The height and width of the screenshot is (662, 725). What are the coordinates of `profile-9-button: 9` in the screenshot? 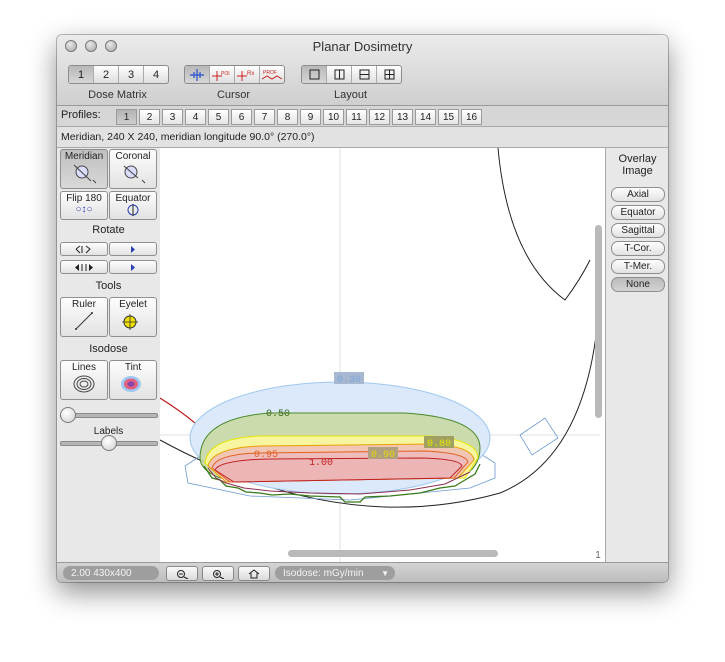 It's located at (310, 117).